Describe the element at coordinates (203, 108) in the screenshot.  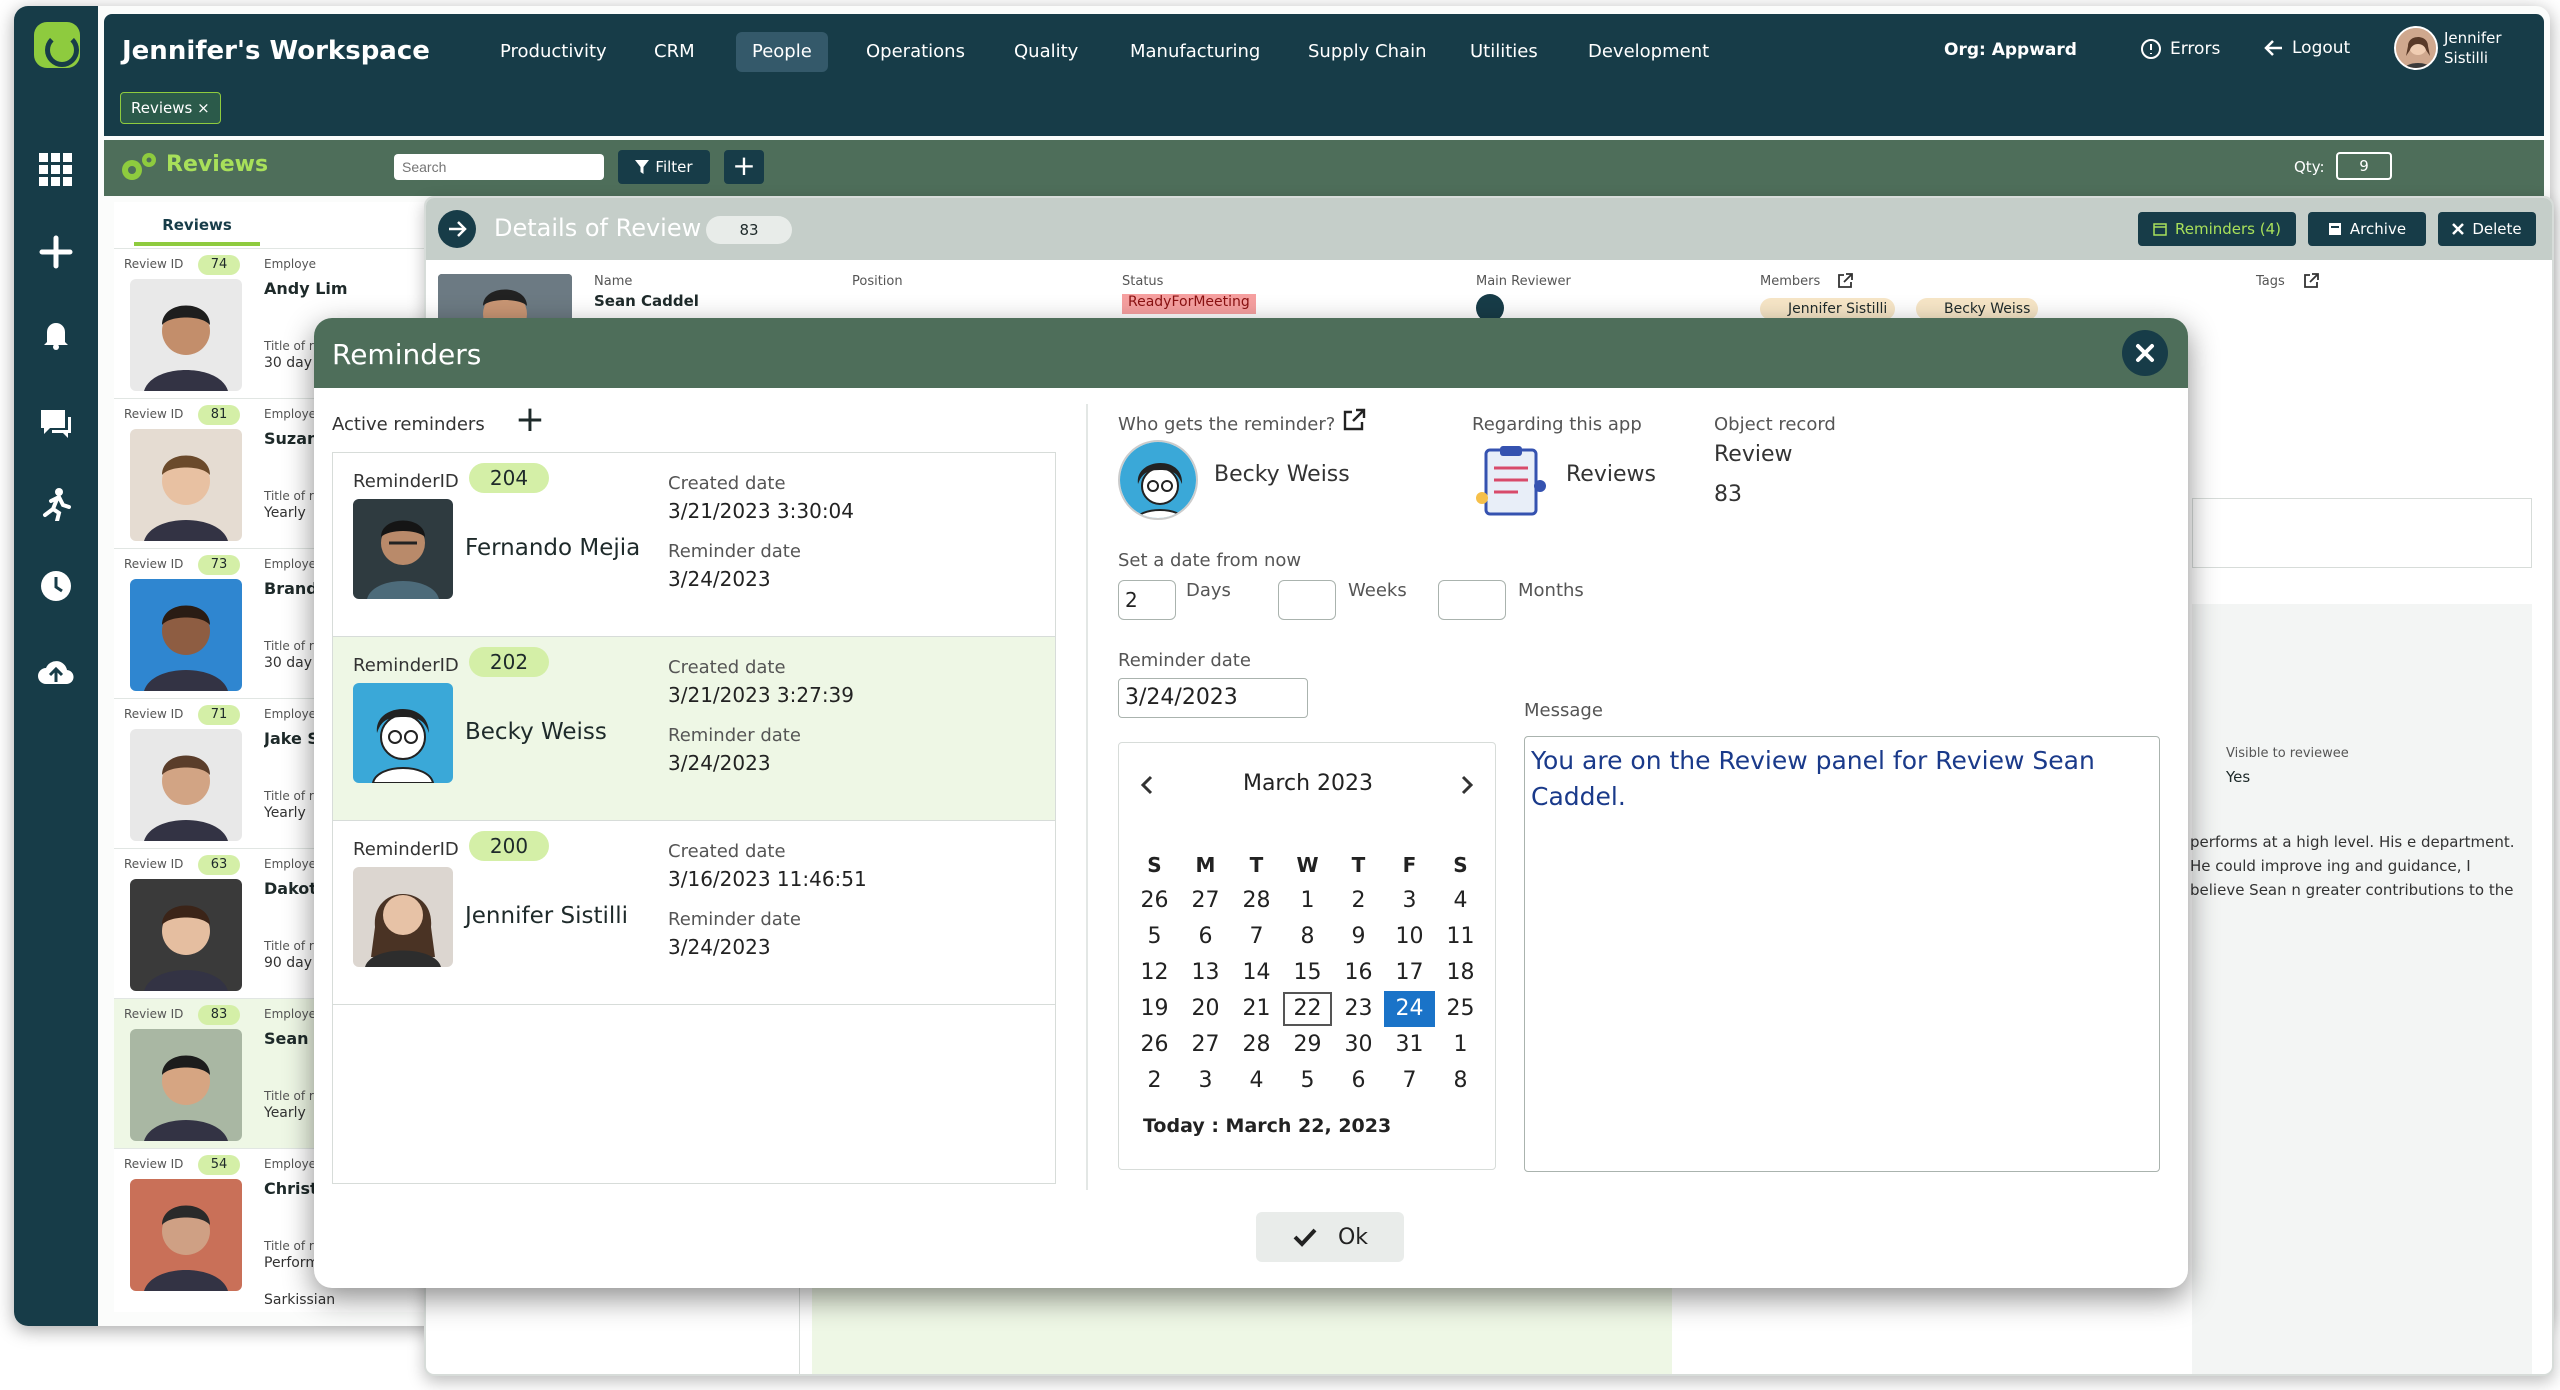
I see `close-tab-icon: ×` at that location.